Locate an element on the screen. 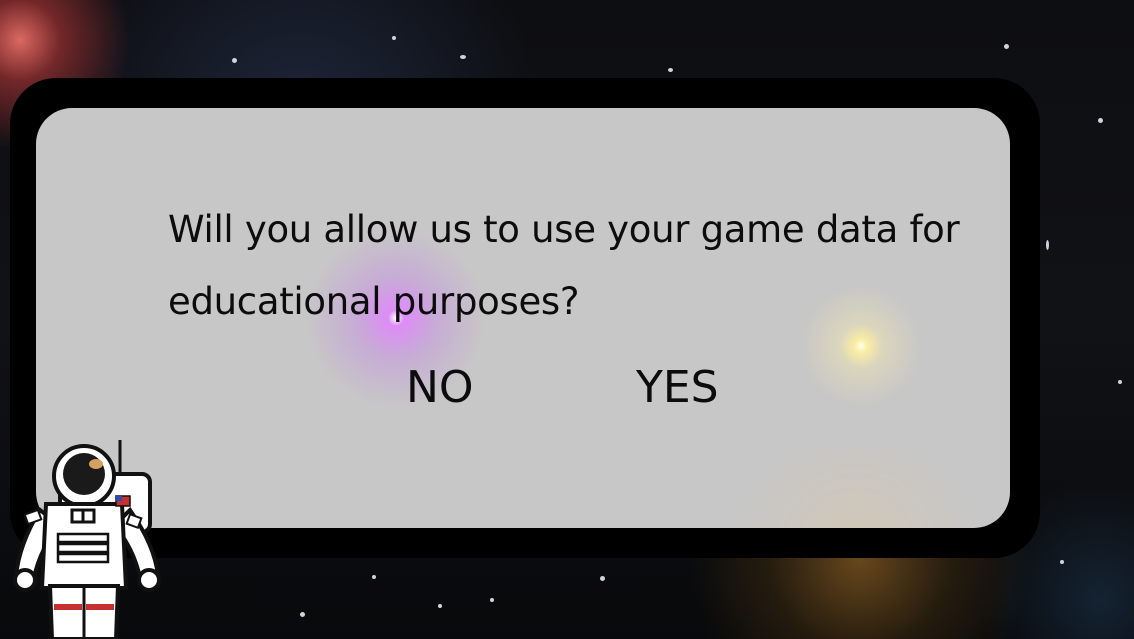 Image resolution: width=1134 pixels, height=639 pixels. orange-glow is located at coordinates (856, 488).